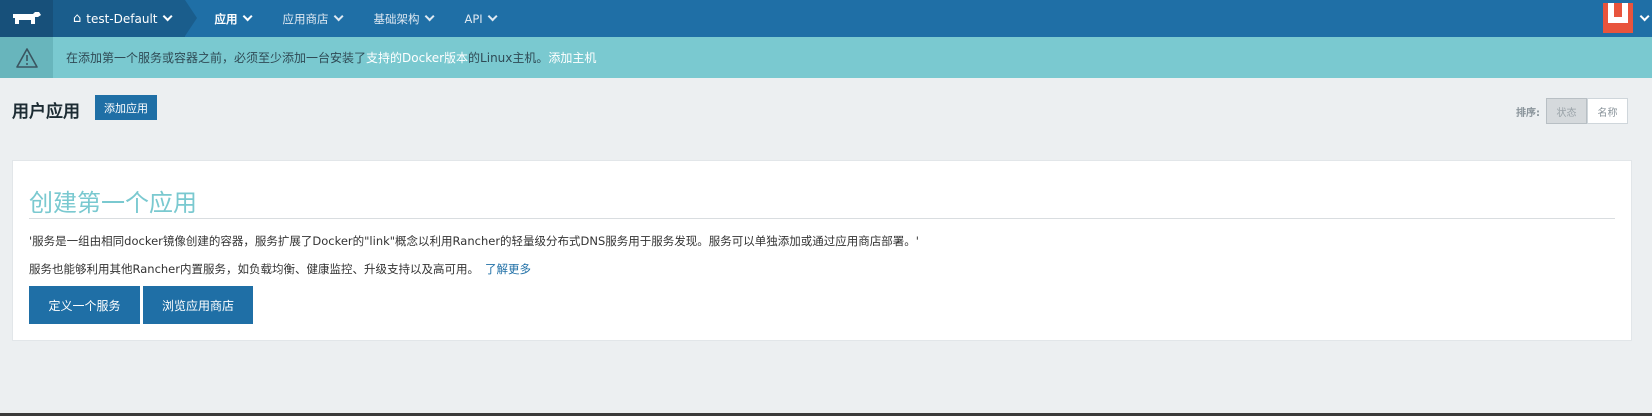 This screenshot has height=416, width=1652. I want to click on nav-item-label: 应用商店, so click(305, 18).